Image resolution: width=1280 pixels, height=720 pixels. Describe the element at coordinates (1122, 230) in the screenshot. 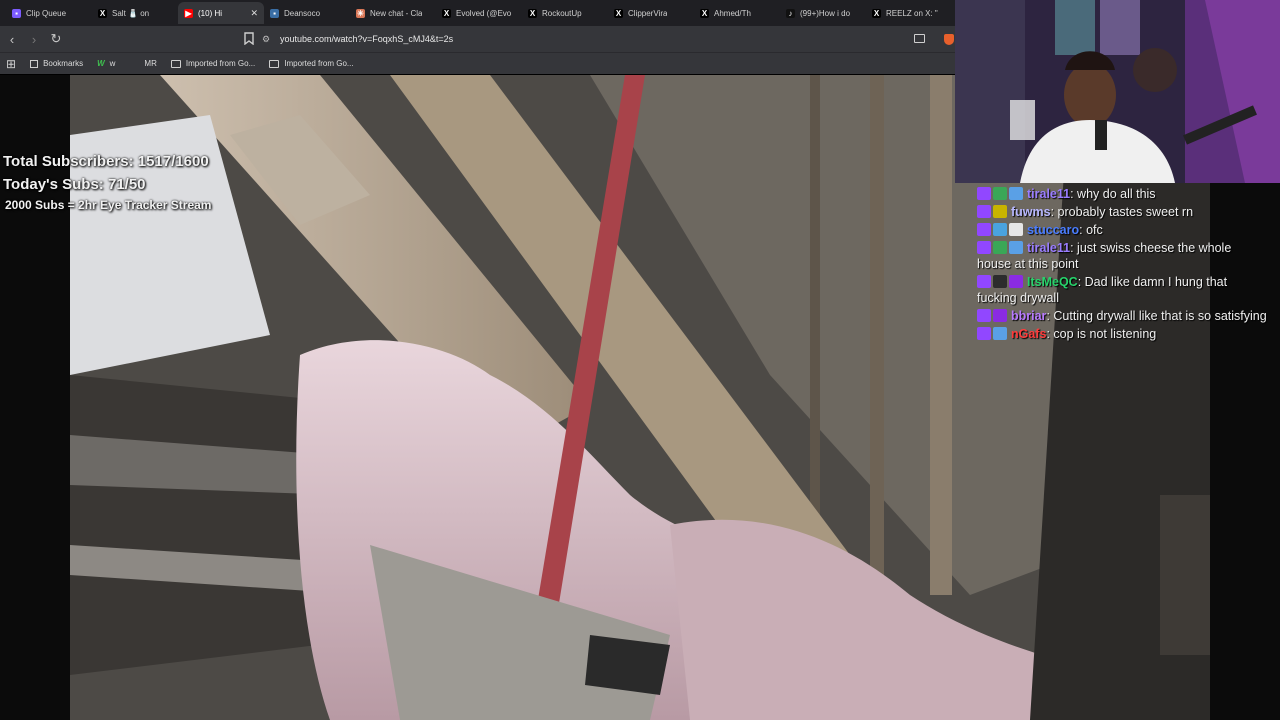

I see `chat-message: stuccaro: ofc` at that location.